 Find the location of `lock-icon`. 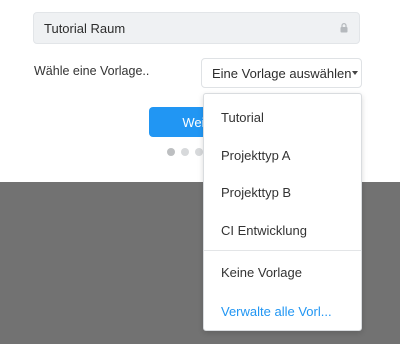

lock-icon is located at coordinates (344, 28).